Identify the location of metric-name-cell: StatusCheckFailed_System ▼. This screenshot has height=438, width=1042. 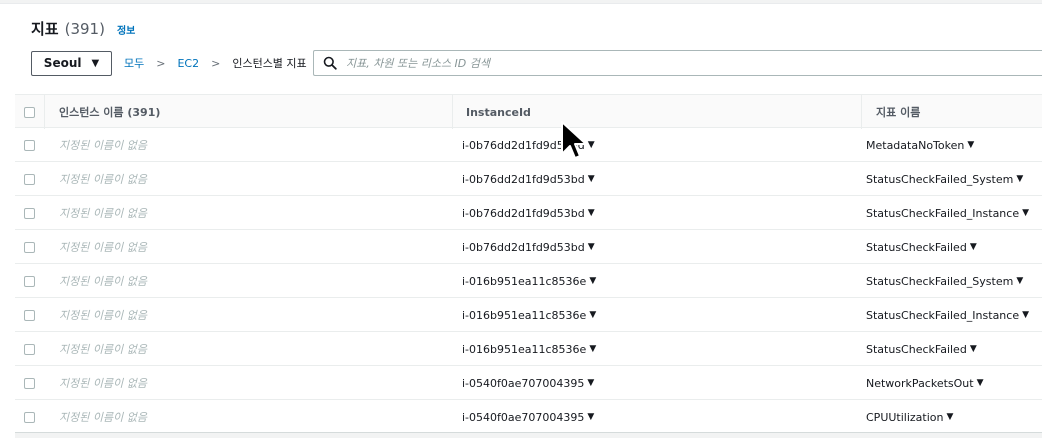
(944, 281).